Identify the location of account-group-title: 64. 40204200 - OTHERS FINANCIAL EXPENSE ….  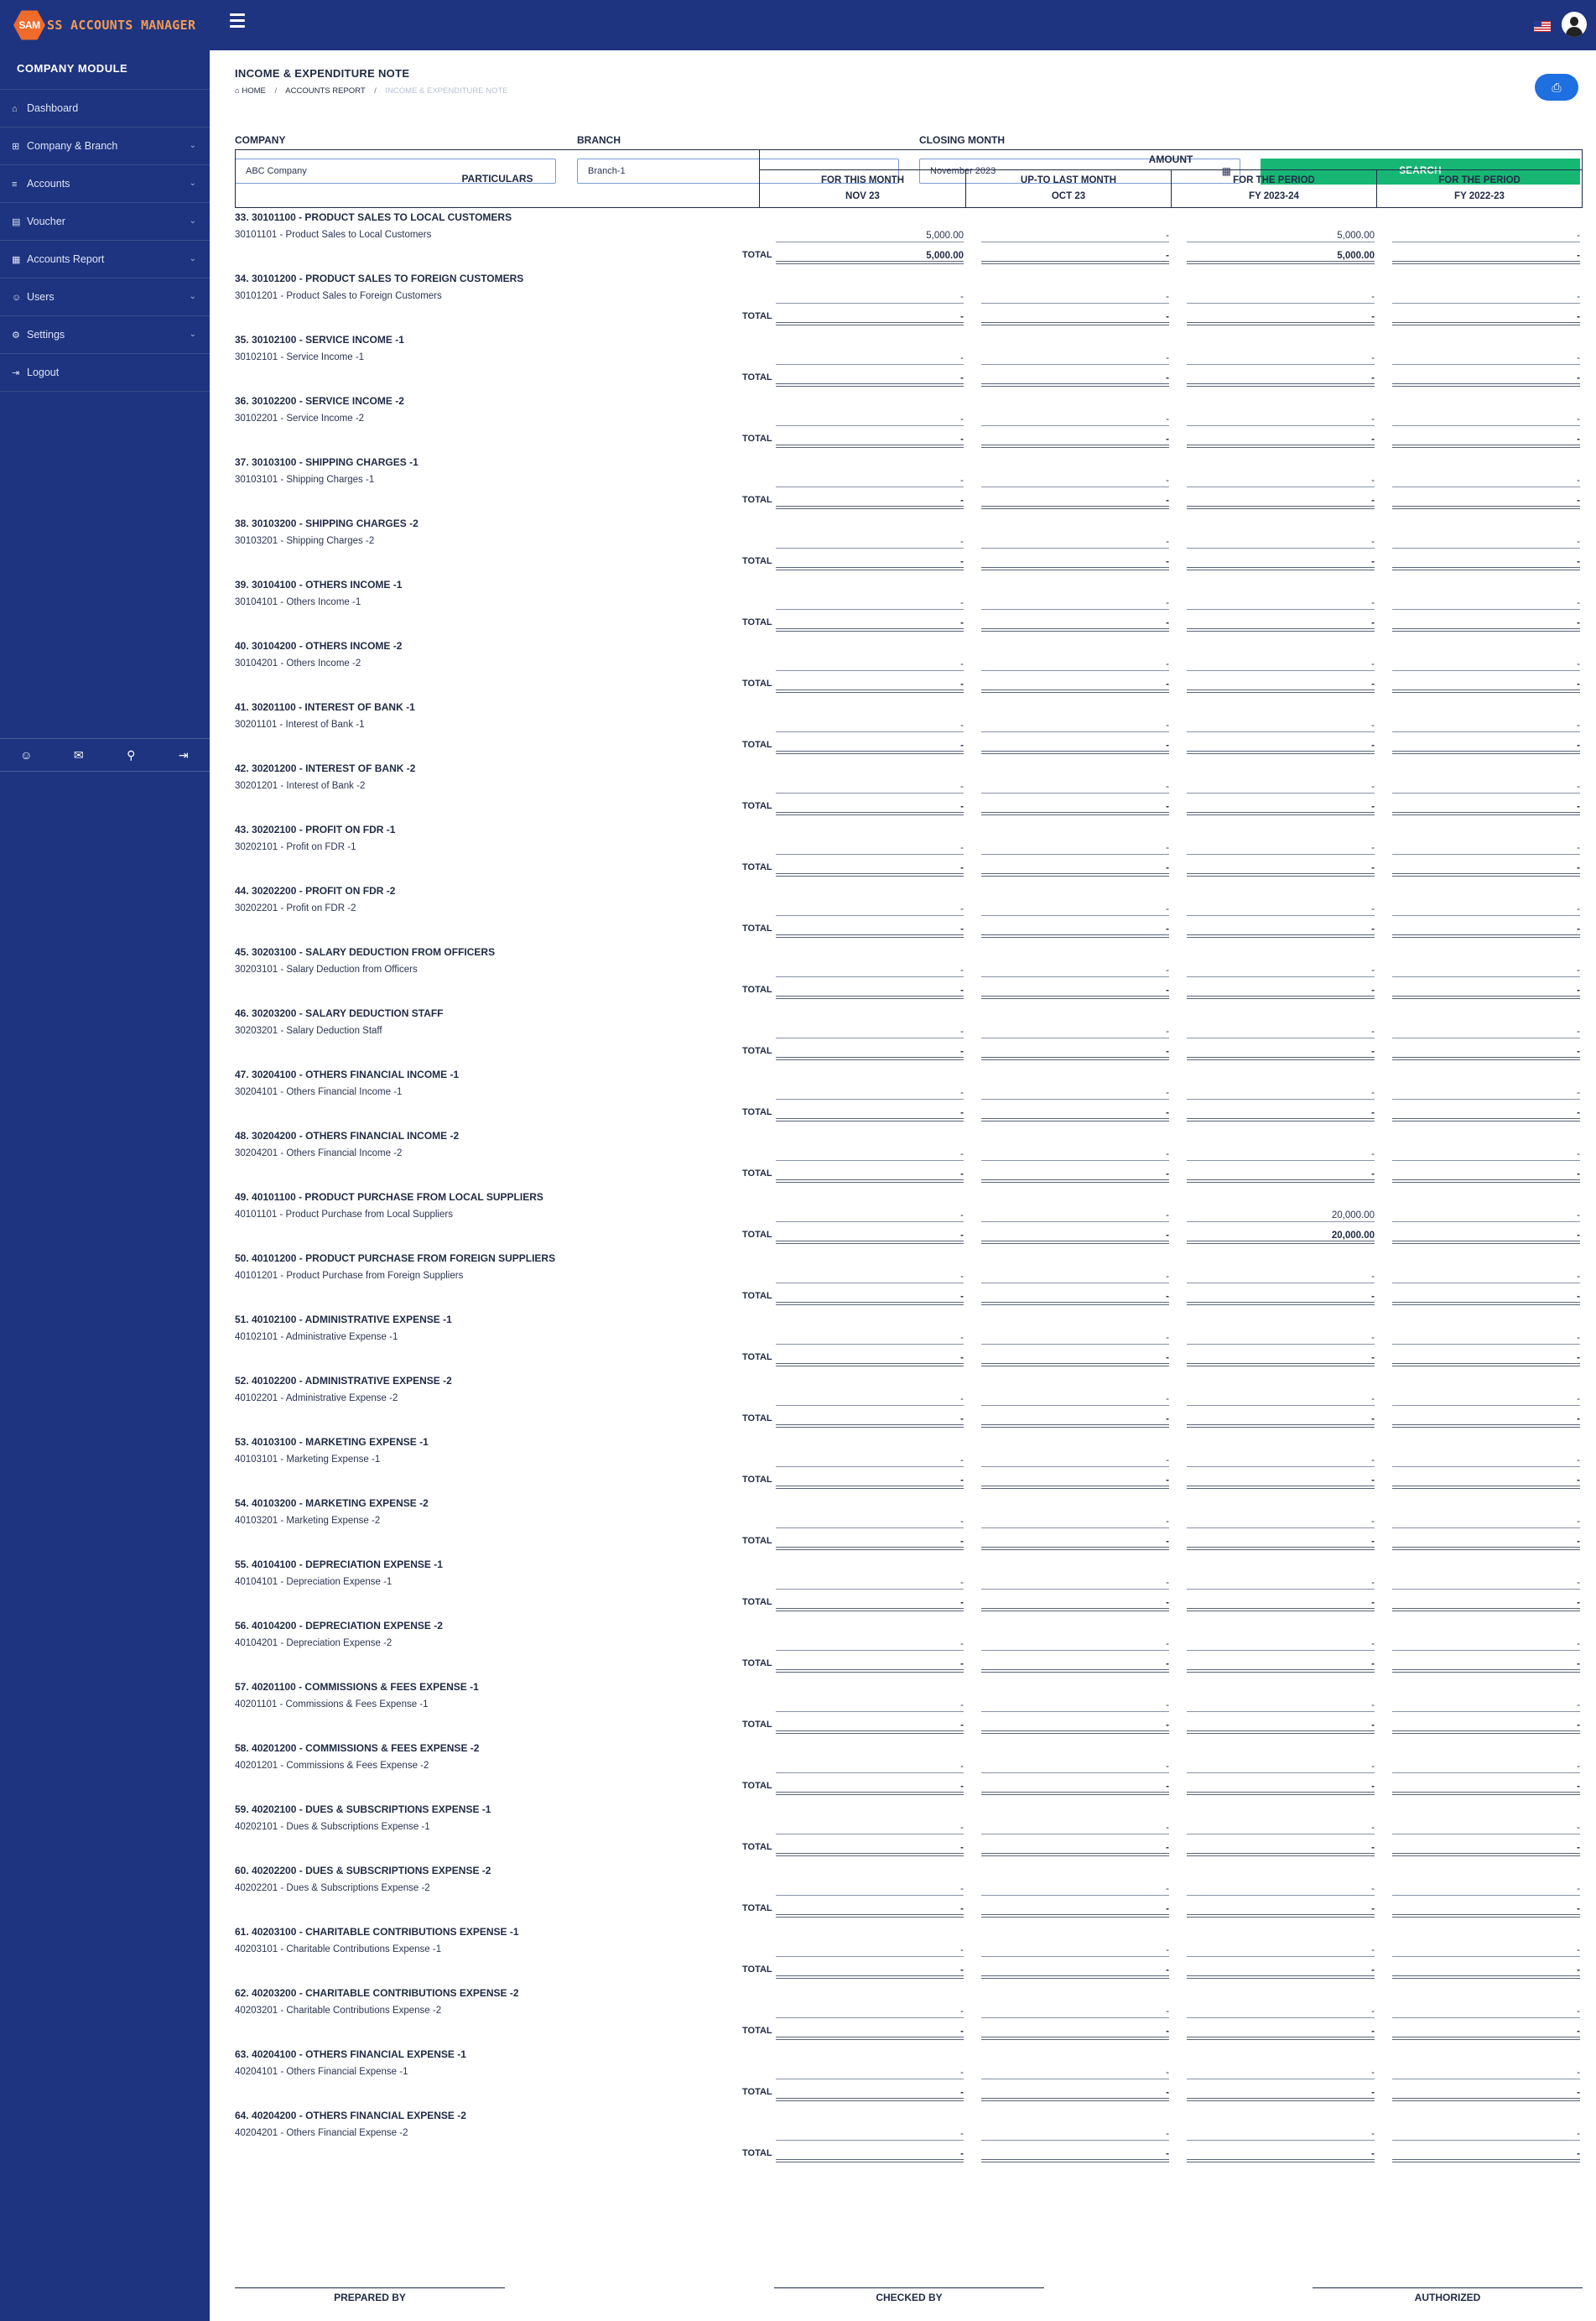
(350, 2115).